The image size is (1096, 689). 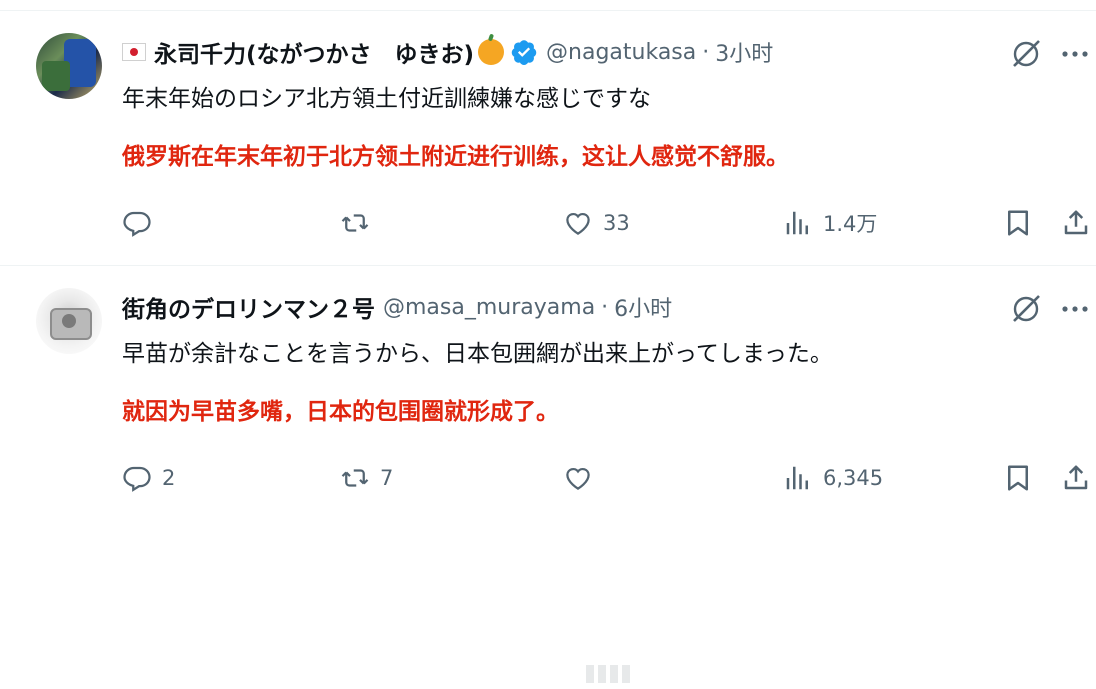 What do you see at coordinates (548, 223) in the screenshot?
I see `action-bar: 33 1.4万` at bounding box center [548, 223].